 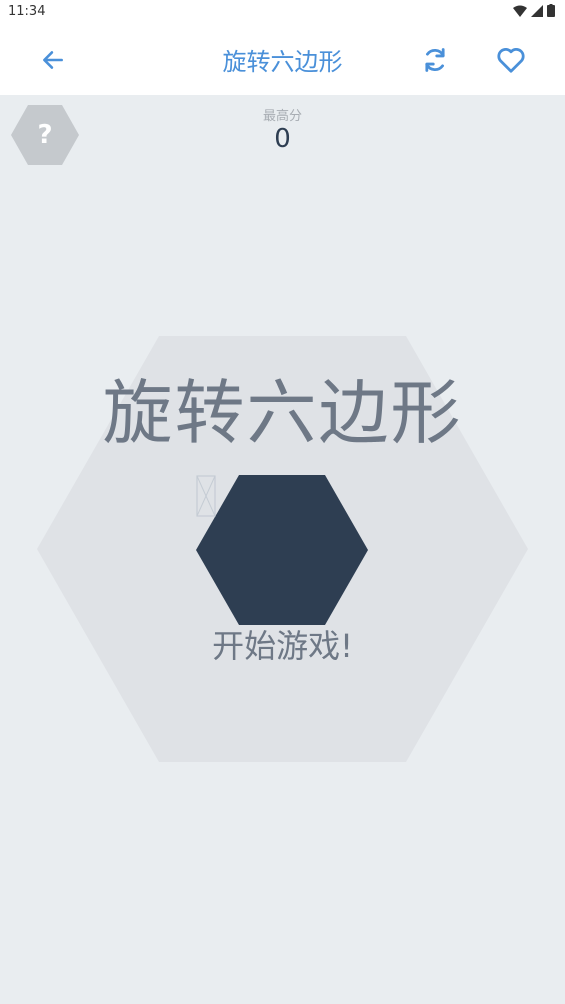 What do you see at coordinates (520, 11) in the screenshot?
I see `wifi-icon` at bounding box center [520, 11].